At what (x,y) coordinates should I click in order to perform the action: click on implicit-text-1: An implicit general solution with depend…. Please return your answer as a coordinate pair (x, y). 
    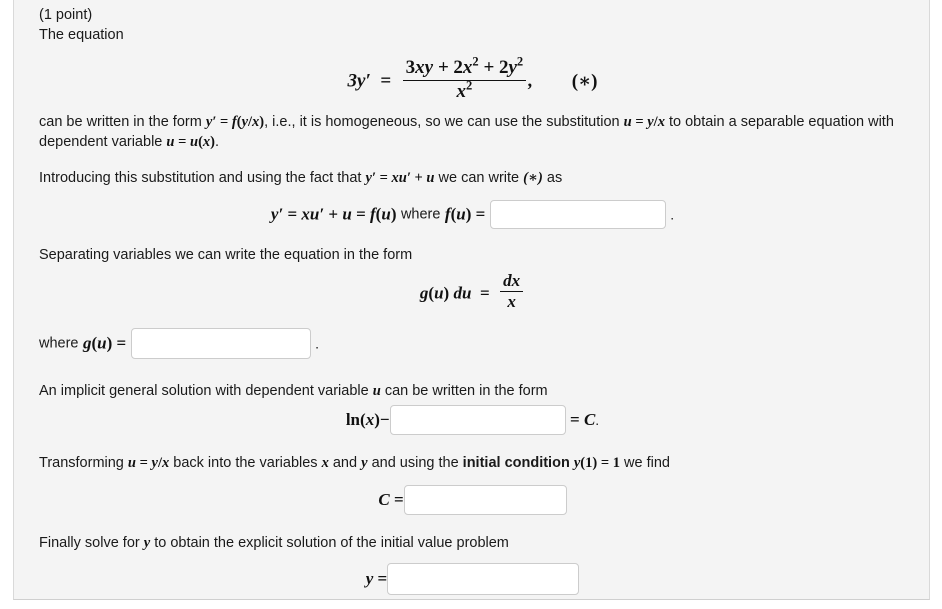
    Looking at the image, I should click on (204, 391).